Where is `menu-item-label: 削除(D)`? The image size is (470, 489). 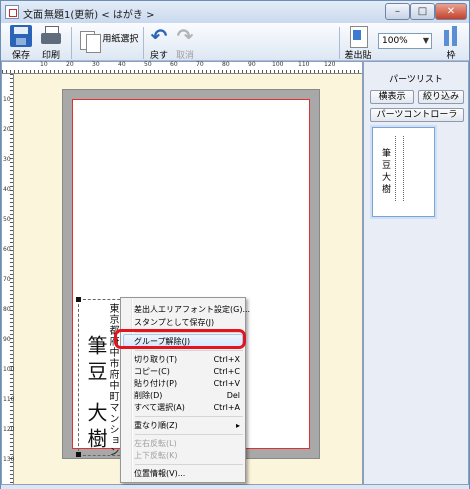 menu-item-label: 削除(D) is located at coordinates (148, 395).